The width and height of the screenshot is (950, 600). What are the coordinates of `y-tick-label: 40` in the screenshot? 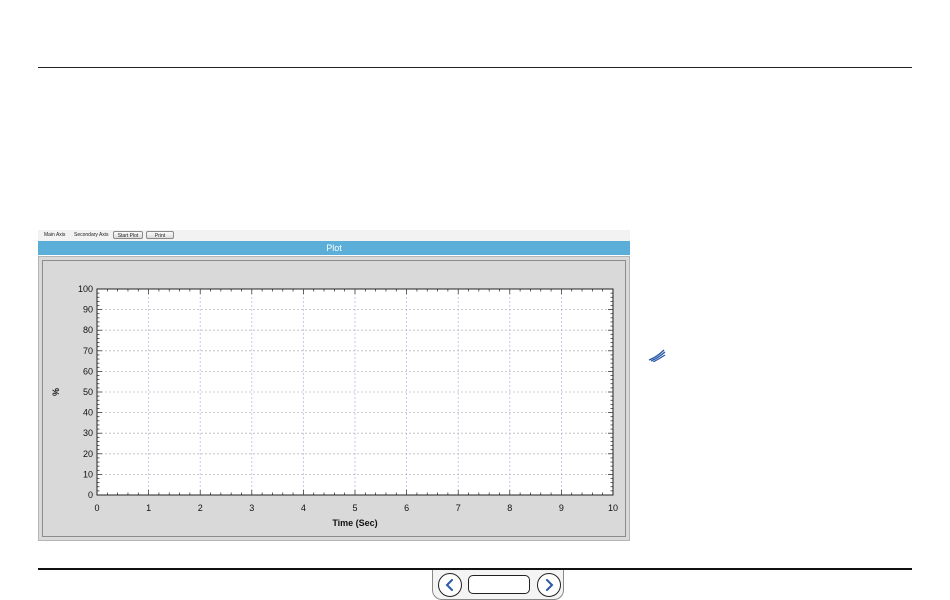 It's located at (88, 413).